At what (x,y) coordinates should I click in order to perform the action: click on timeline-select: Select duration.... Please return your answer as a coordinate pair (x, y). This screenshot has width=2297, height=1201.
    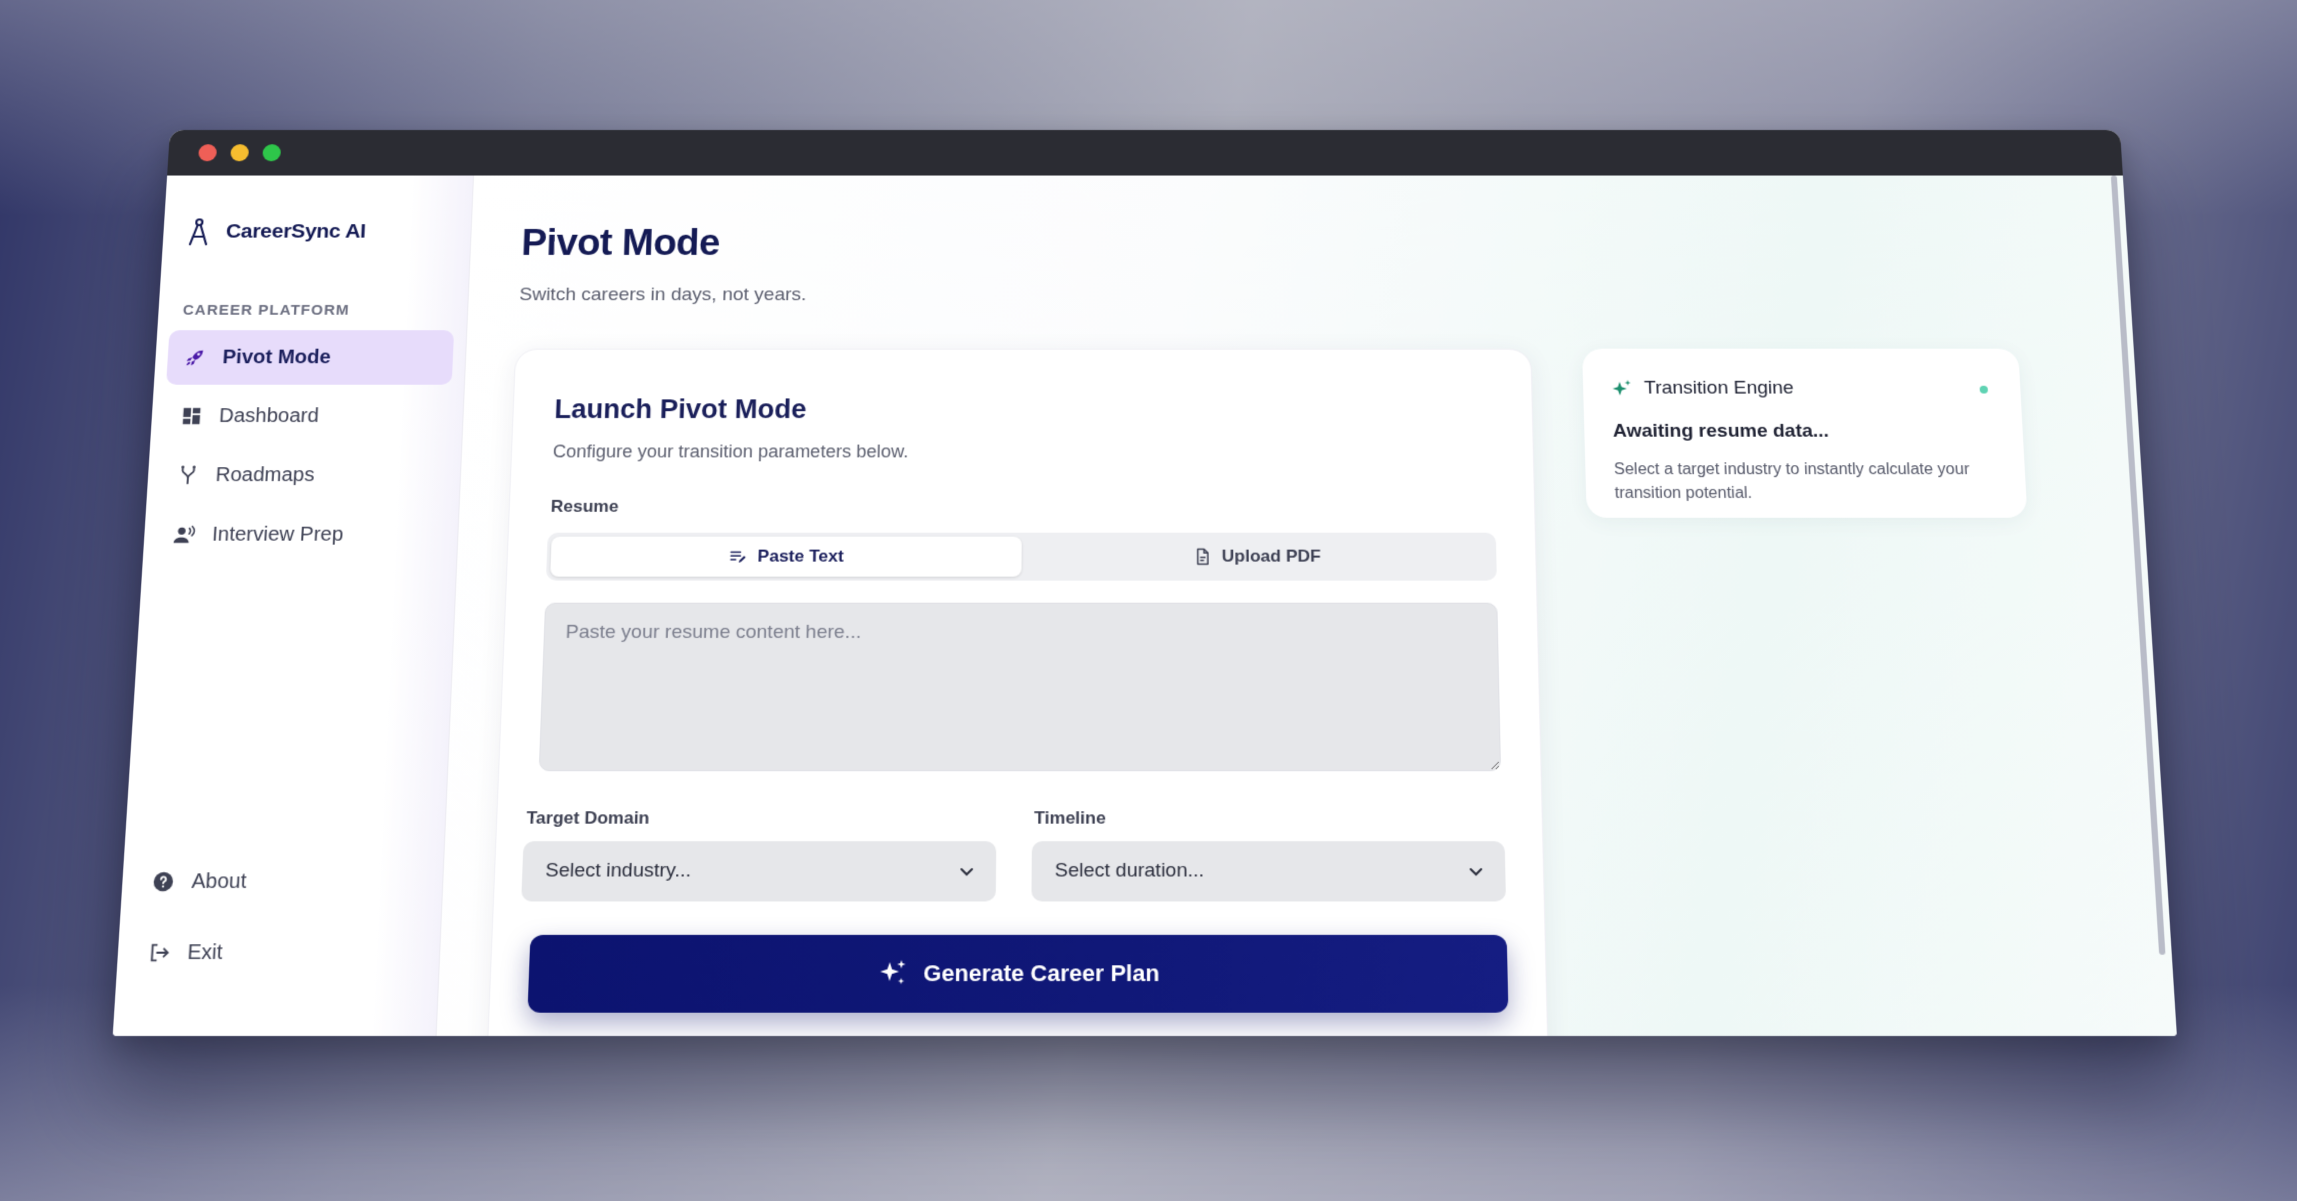
    Looking at the image, I should click on (1268, 871).